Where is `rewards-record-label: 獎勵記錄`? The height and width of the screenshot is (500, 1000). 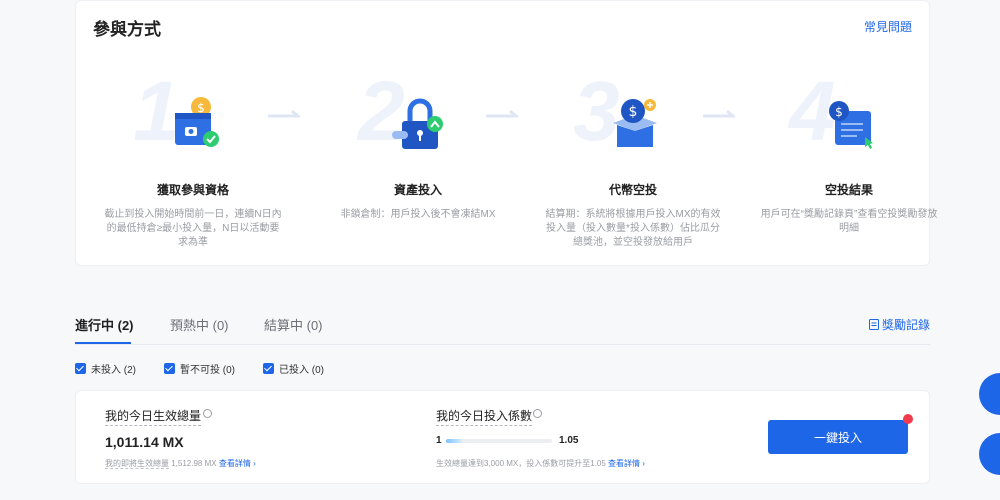 rewards-record-label: 獎勵記錄 is located at coordinates (905, 325).